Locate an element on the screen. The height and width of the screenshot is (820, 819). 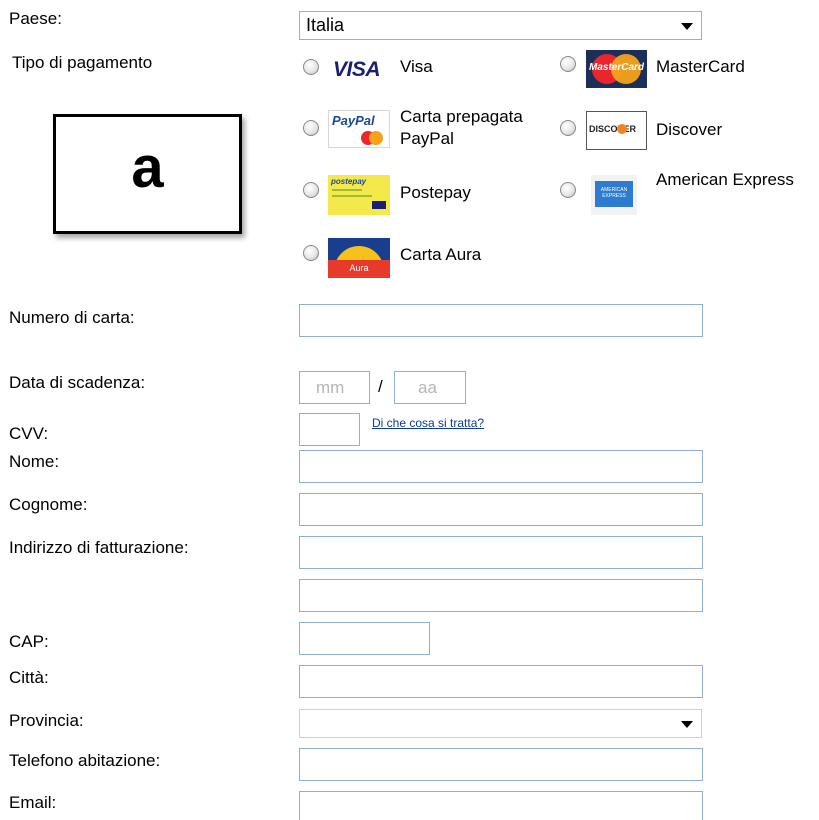
email-label: Email: is located at coordinates (33, 802).